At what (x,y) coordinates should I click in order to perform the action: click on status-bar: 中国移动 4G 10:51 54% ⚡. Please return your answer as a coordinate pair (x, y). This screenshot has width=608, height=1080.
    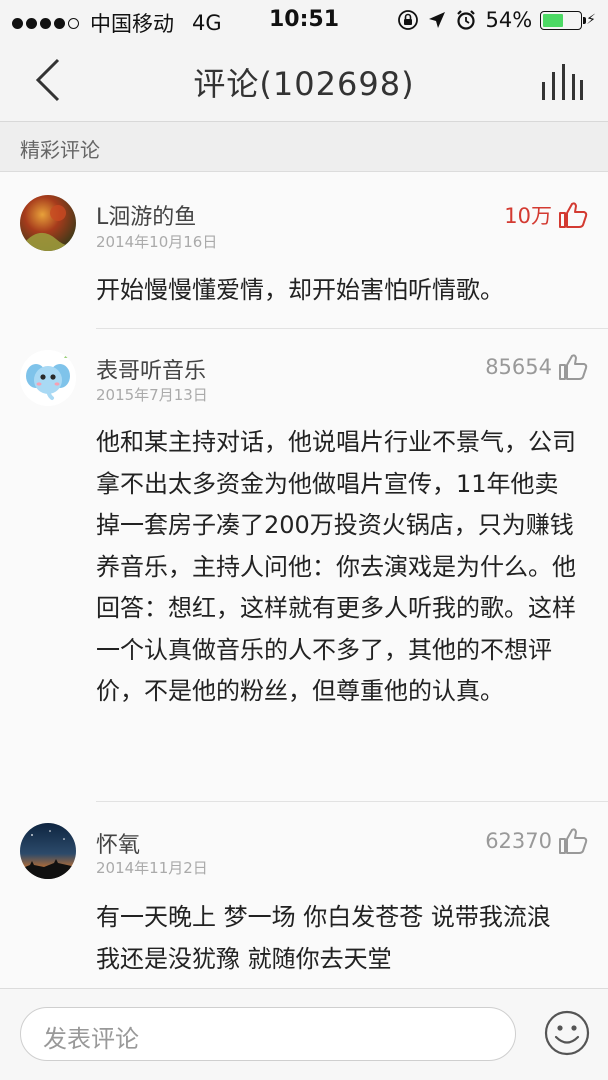
    Looking at the image, I should click on (304, 20).